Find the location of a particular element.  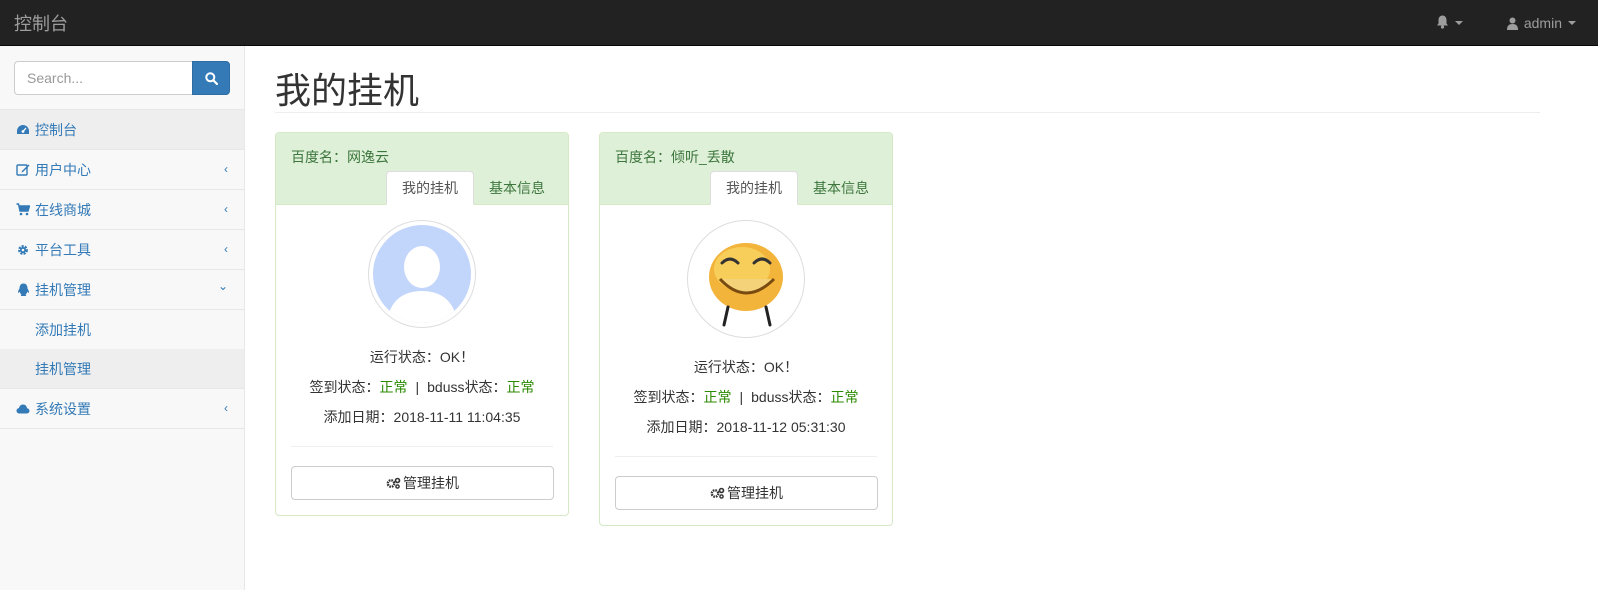

sidebar-search is located at coordinates (122, 78).